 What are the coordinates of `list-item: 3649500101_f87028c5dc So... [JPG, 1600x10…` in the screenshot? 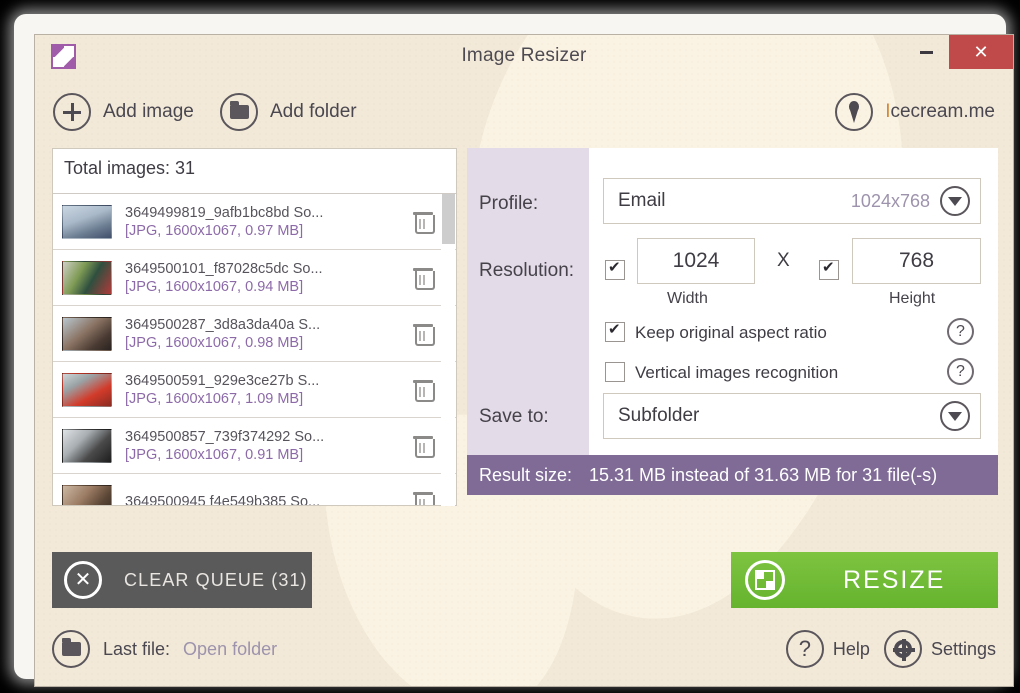 It's located at (254, 277).